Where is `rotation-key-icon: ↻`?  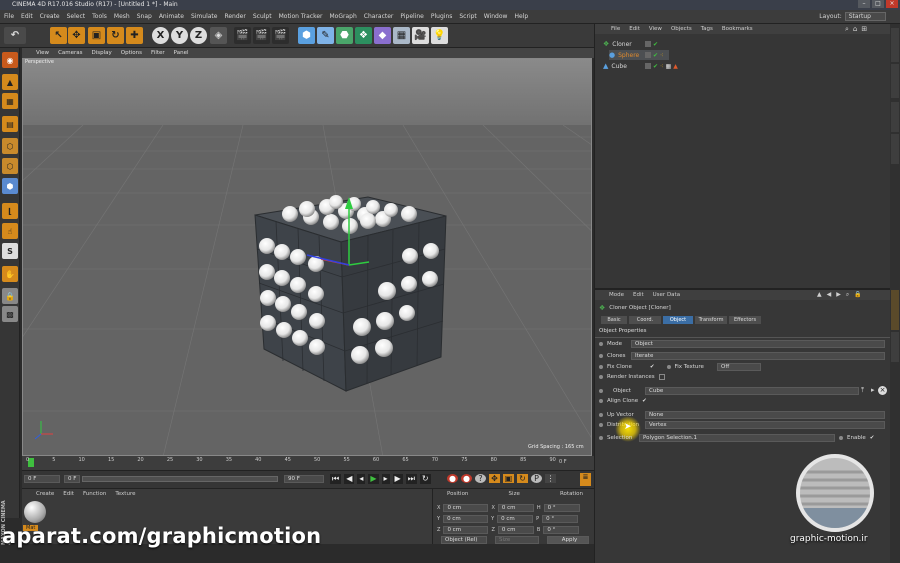 rotation-key-icon: ↻ is located at coordinates (522, 478).